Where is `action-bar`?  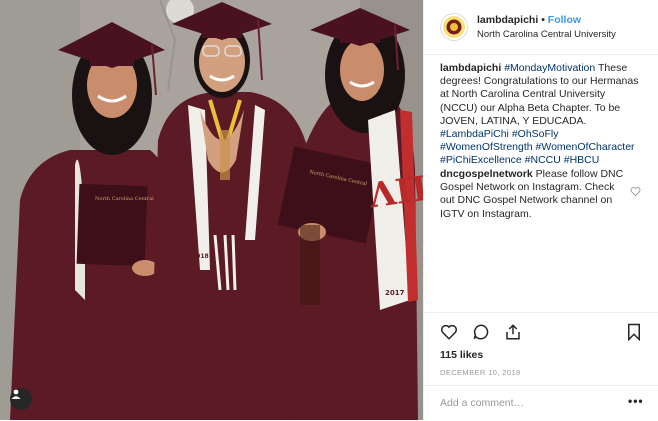 action-bar is located at coordinates (541, 332).